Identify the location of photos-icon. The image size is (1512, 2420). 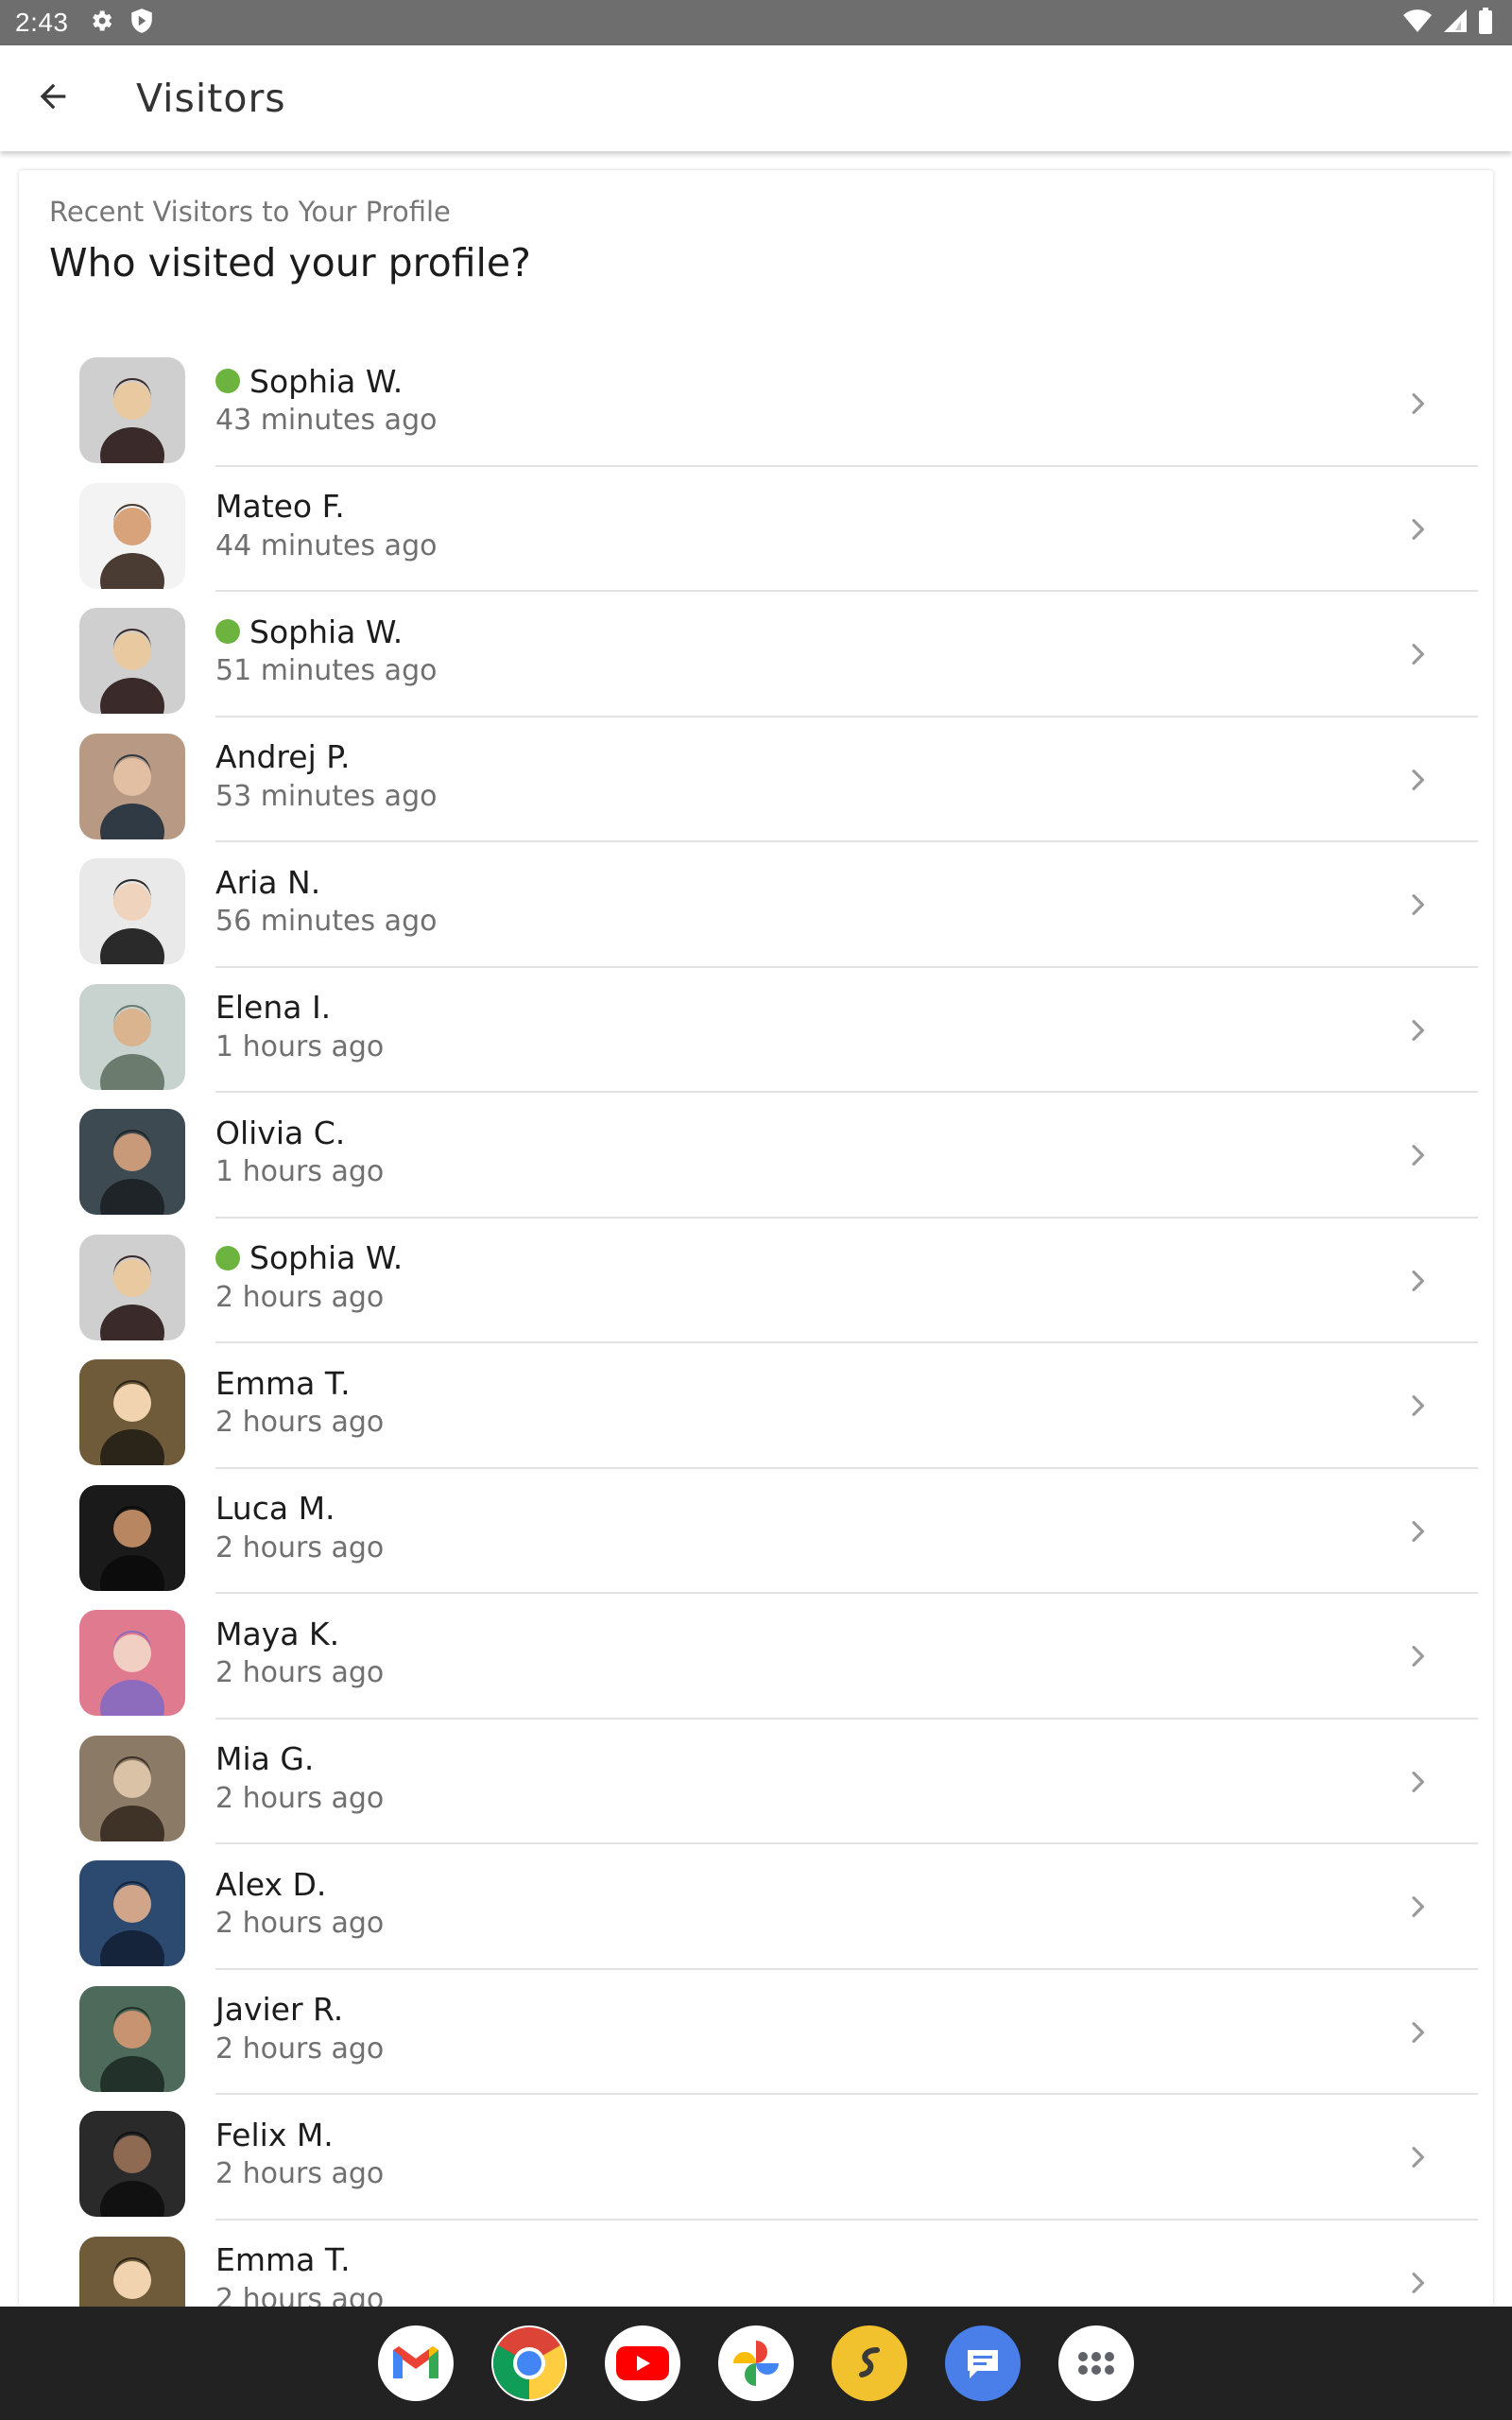
(756, 2363).